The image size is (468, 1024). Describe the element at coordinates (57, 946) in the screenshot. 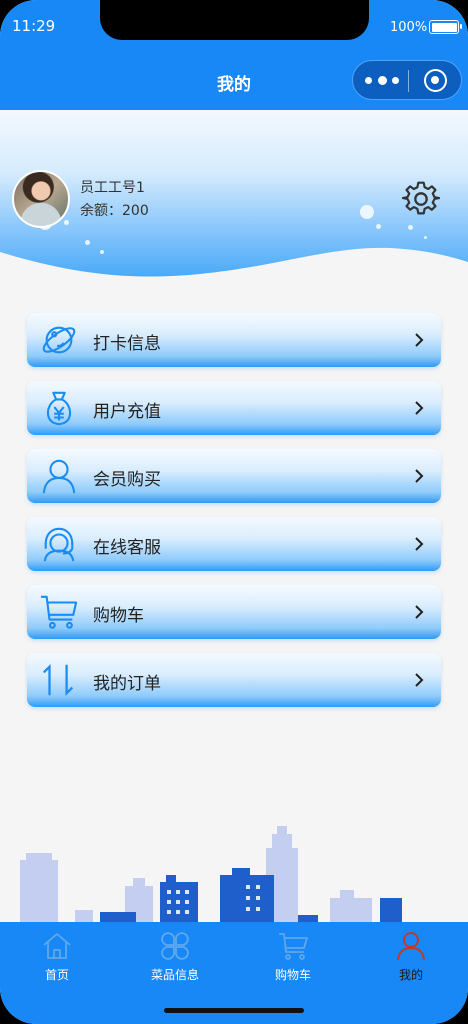

I see `home-icon` at that location.